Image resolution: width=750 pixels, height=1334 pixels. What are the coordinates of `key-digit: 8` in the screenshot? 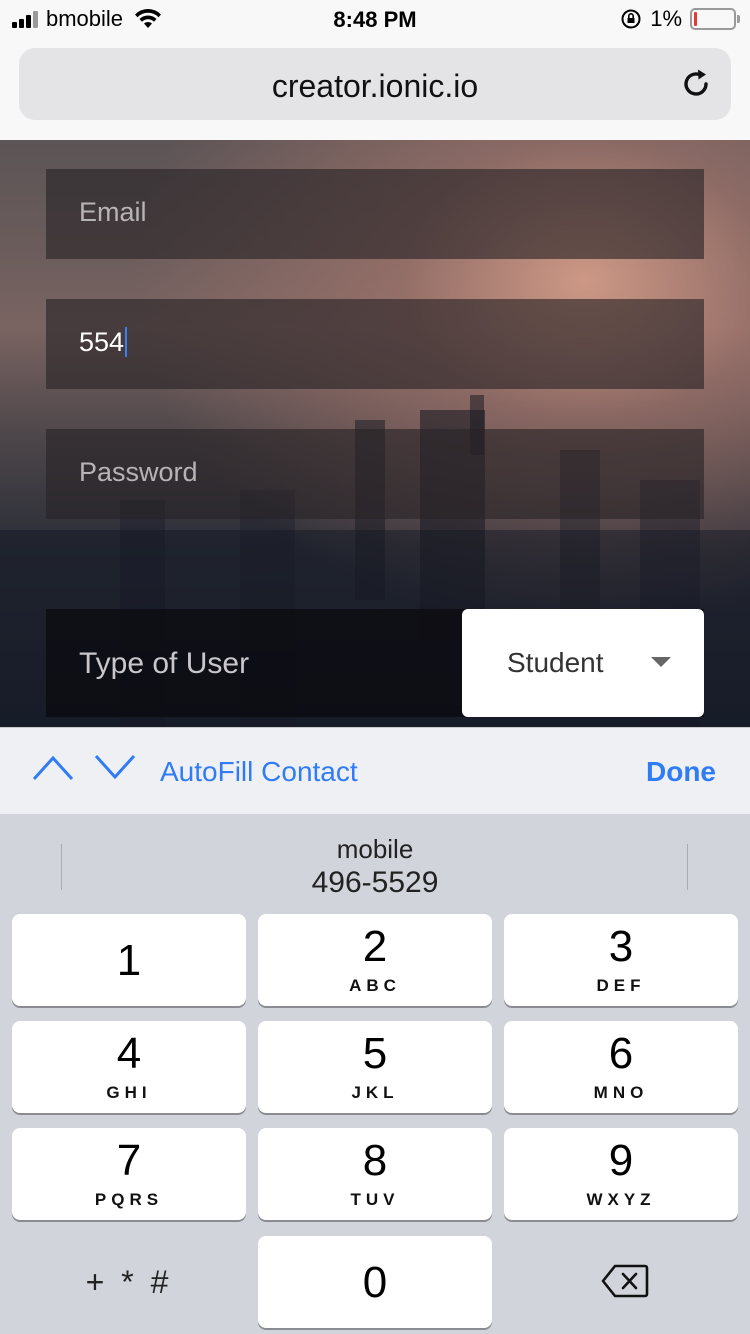 It's located at (375, 1160).